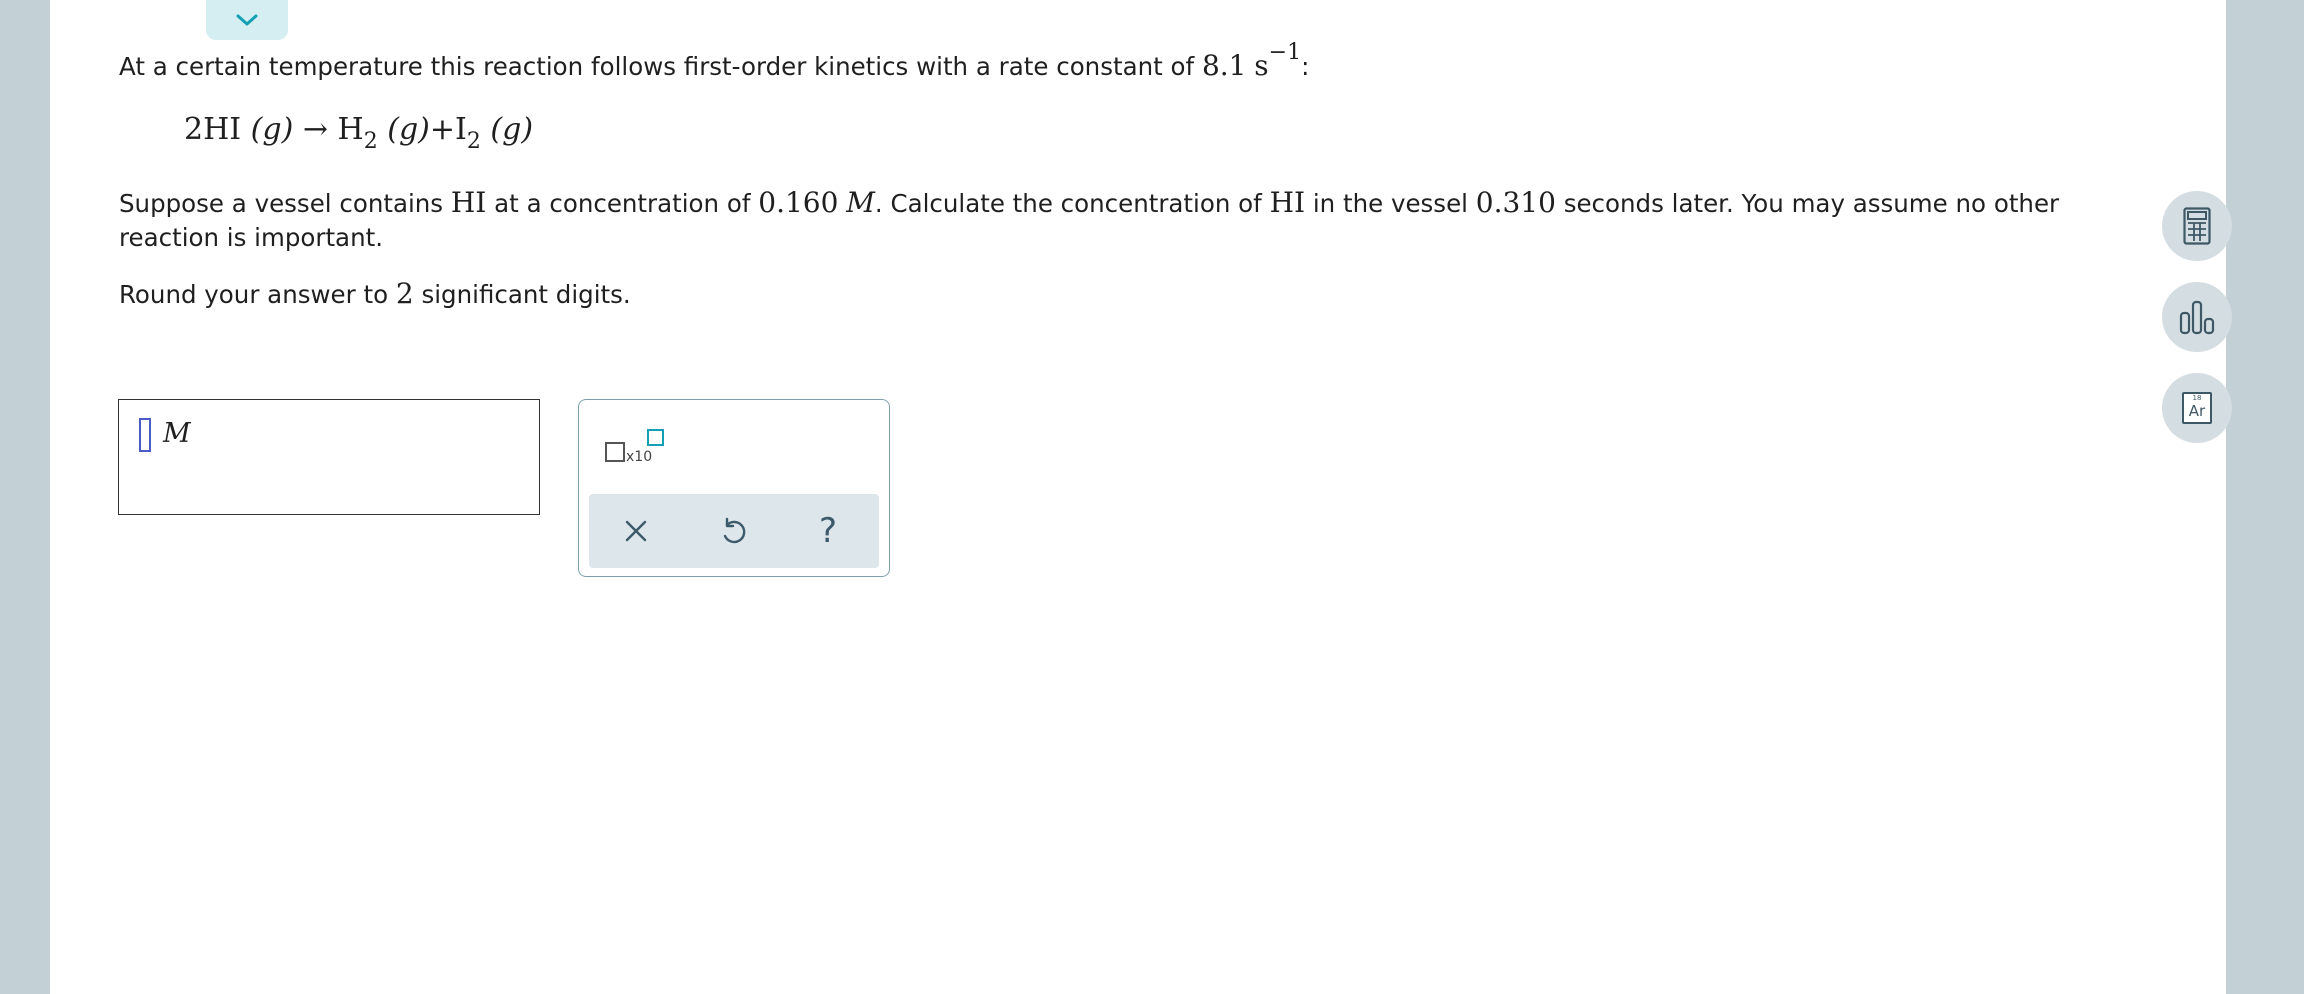 The image size is (2304, 994). I want to click on exponent-placeholder-icon, so click(655, 437).